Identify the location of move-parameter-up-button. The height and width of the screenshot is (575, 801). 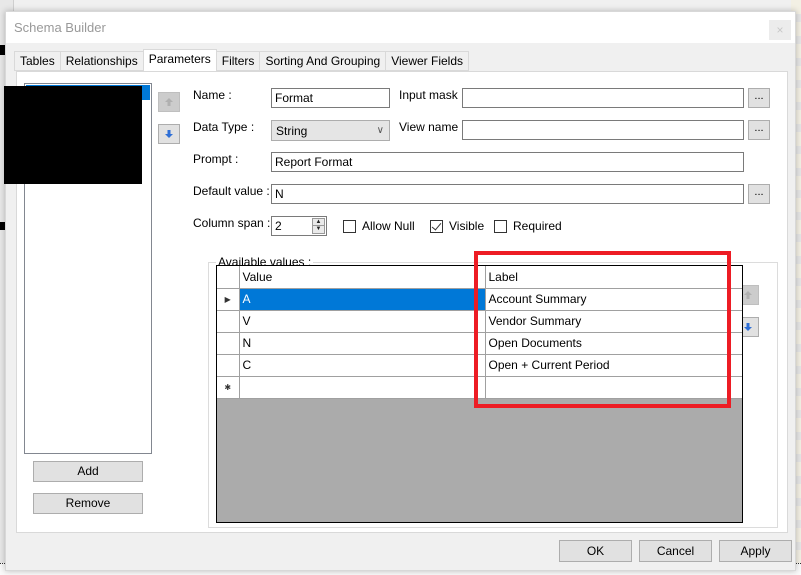
(169, 102).